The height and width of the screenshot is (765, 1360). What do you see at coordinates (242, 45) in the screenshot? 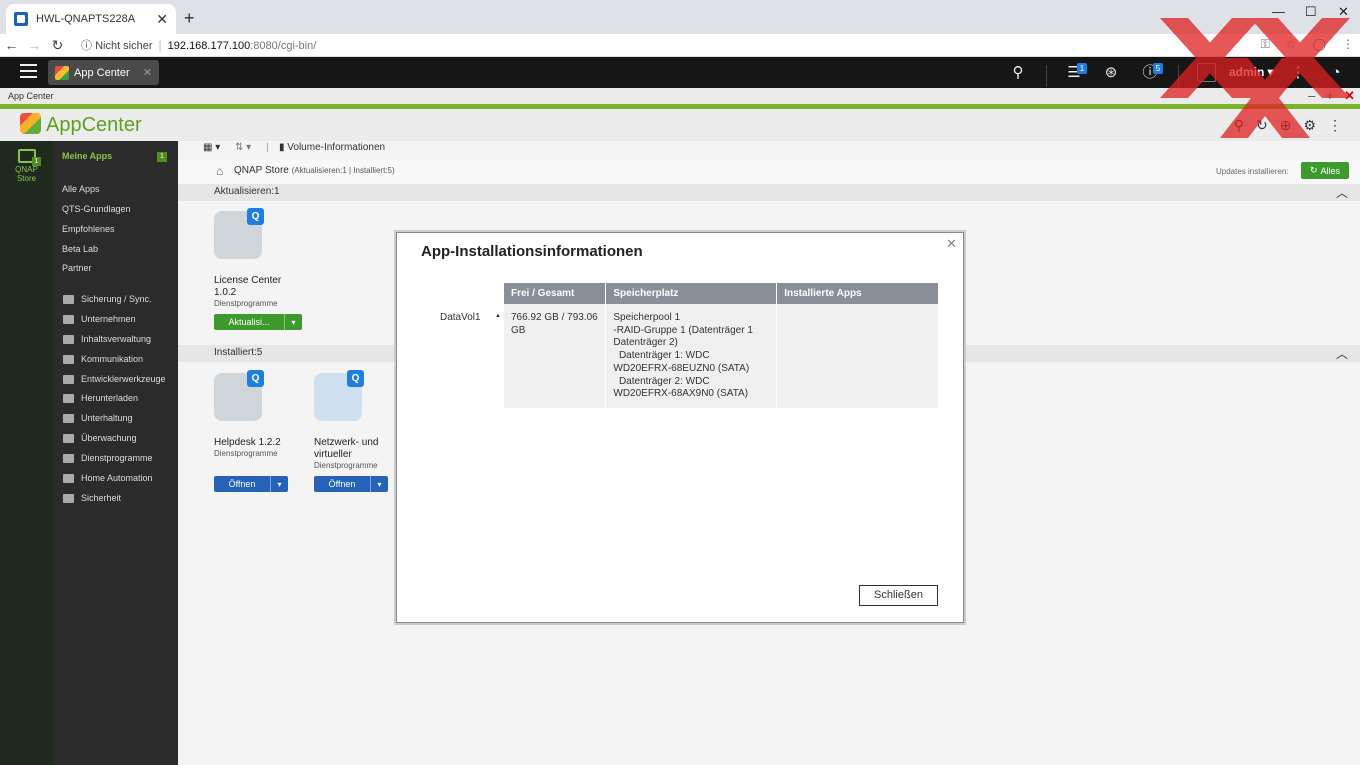
I see `url-field: 192.168.177.100:8080/cgi-bin/` at bounding box center [242, 45].